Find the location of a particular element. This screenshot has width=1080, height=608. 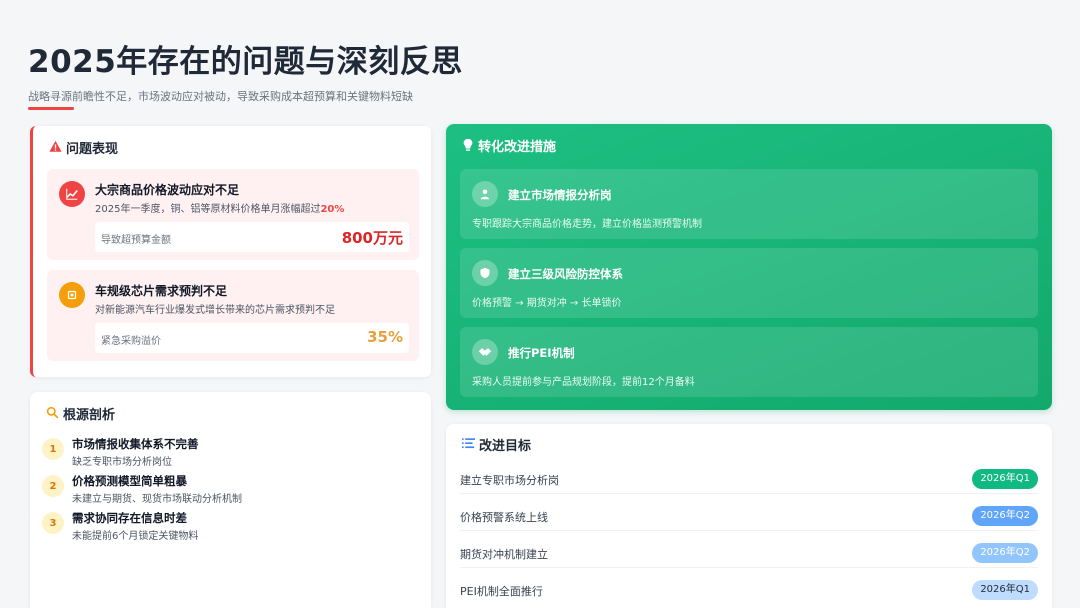

measure-item: 建立三级风险防控体系 价格预警 → 期货对冲 → 长单锁价 is located at coordinates (749, 283).